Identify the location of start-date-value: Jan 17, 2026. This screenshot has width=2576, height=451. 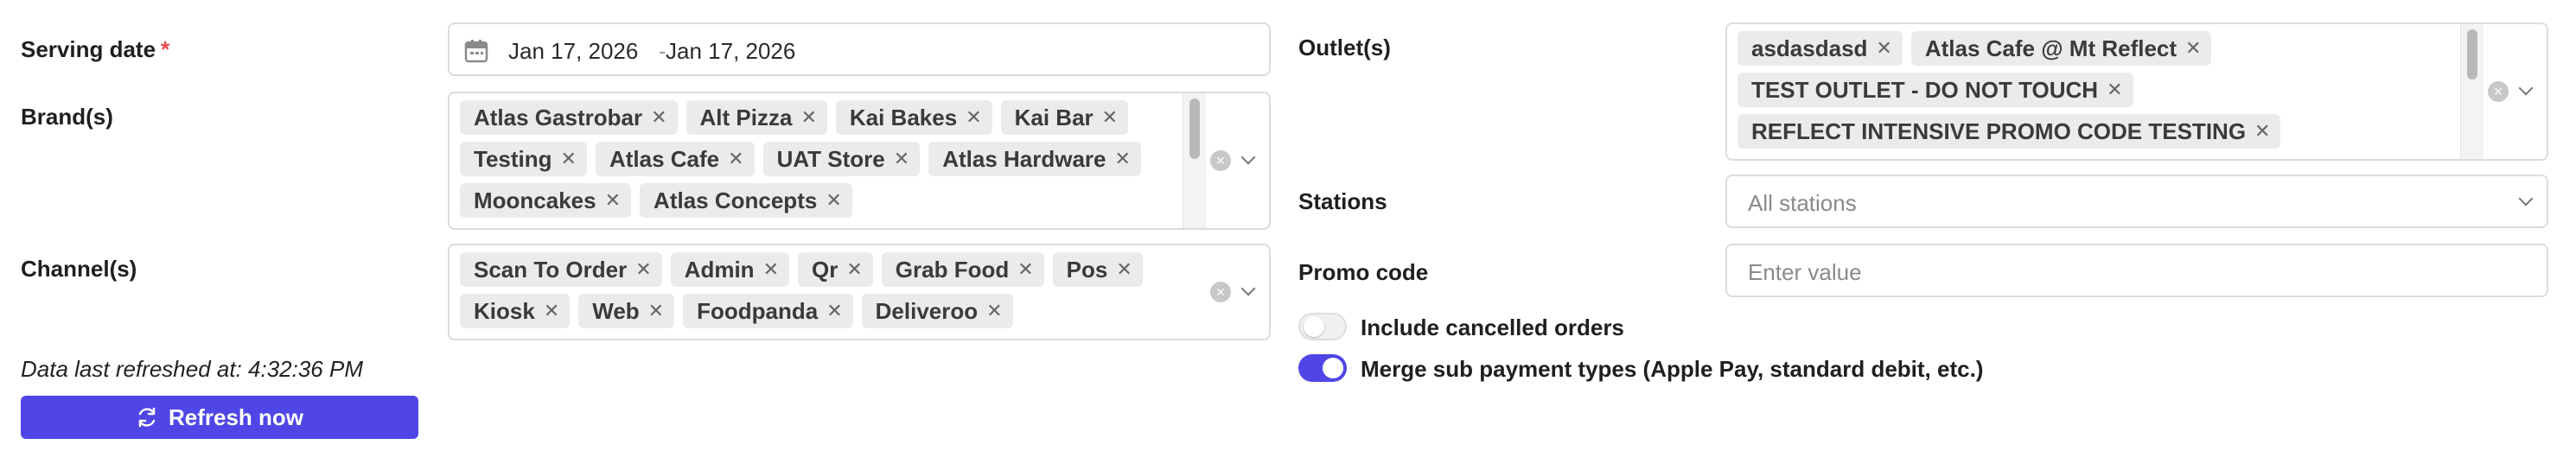
(573, 51).